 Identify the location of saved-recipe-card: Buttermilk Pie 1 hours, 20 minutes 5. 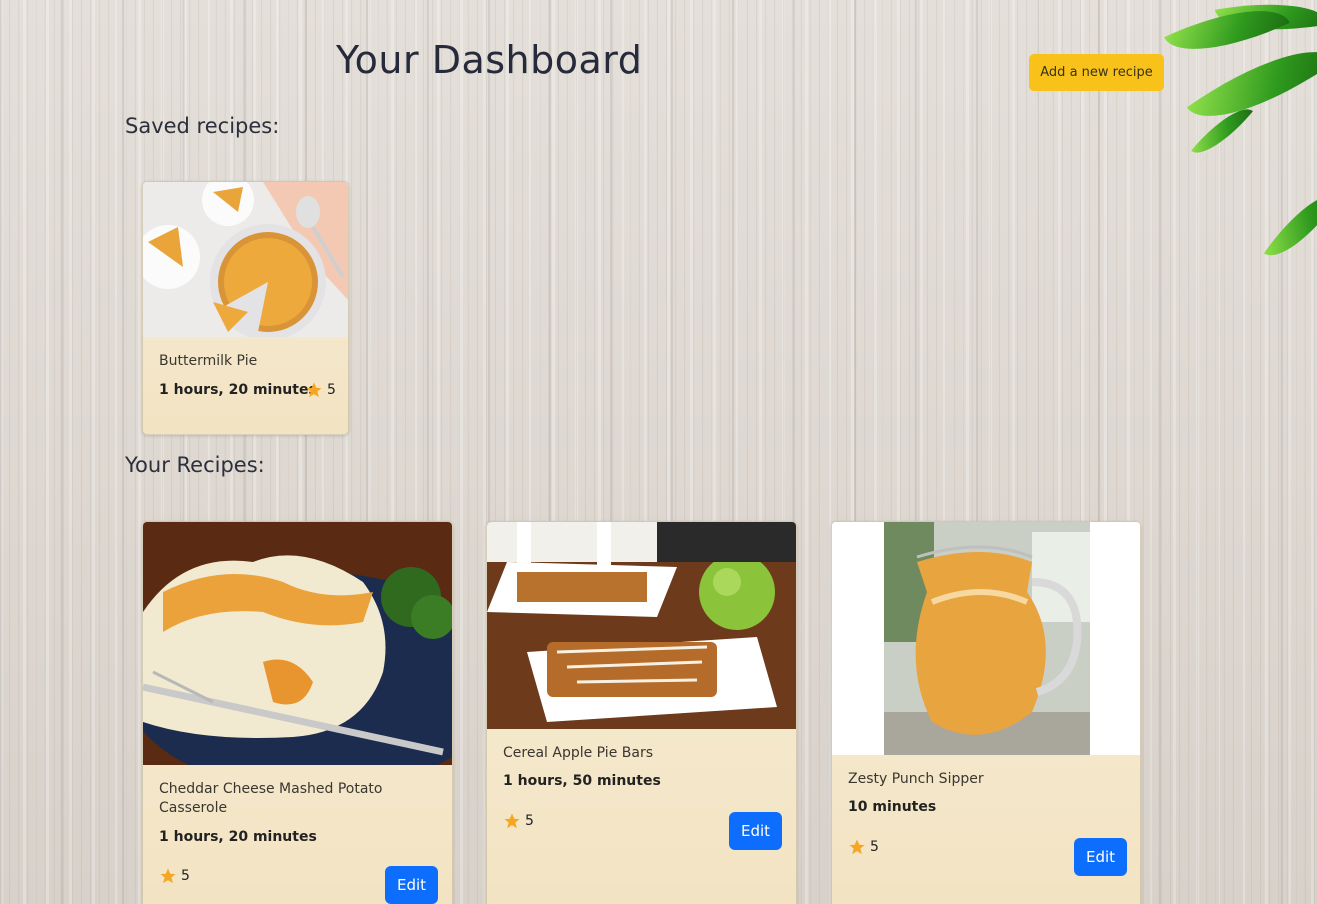
(245, 308).